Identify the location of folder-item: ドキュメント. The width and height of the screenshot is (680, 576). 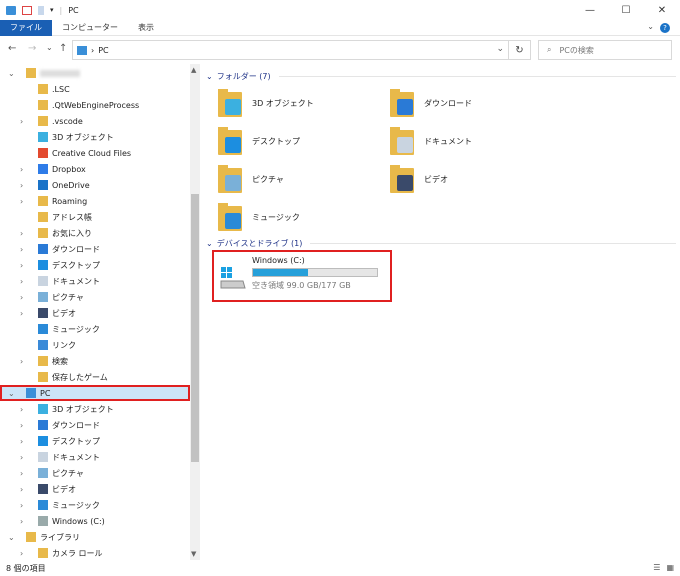
(431, 141).